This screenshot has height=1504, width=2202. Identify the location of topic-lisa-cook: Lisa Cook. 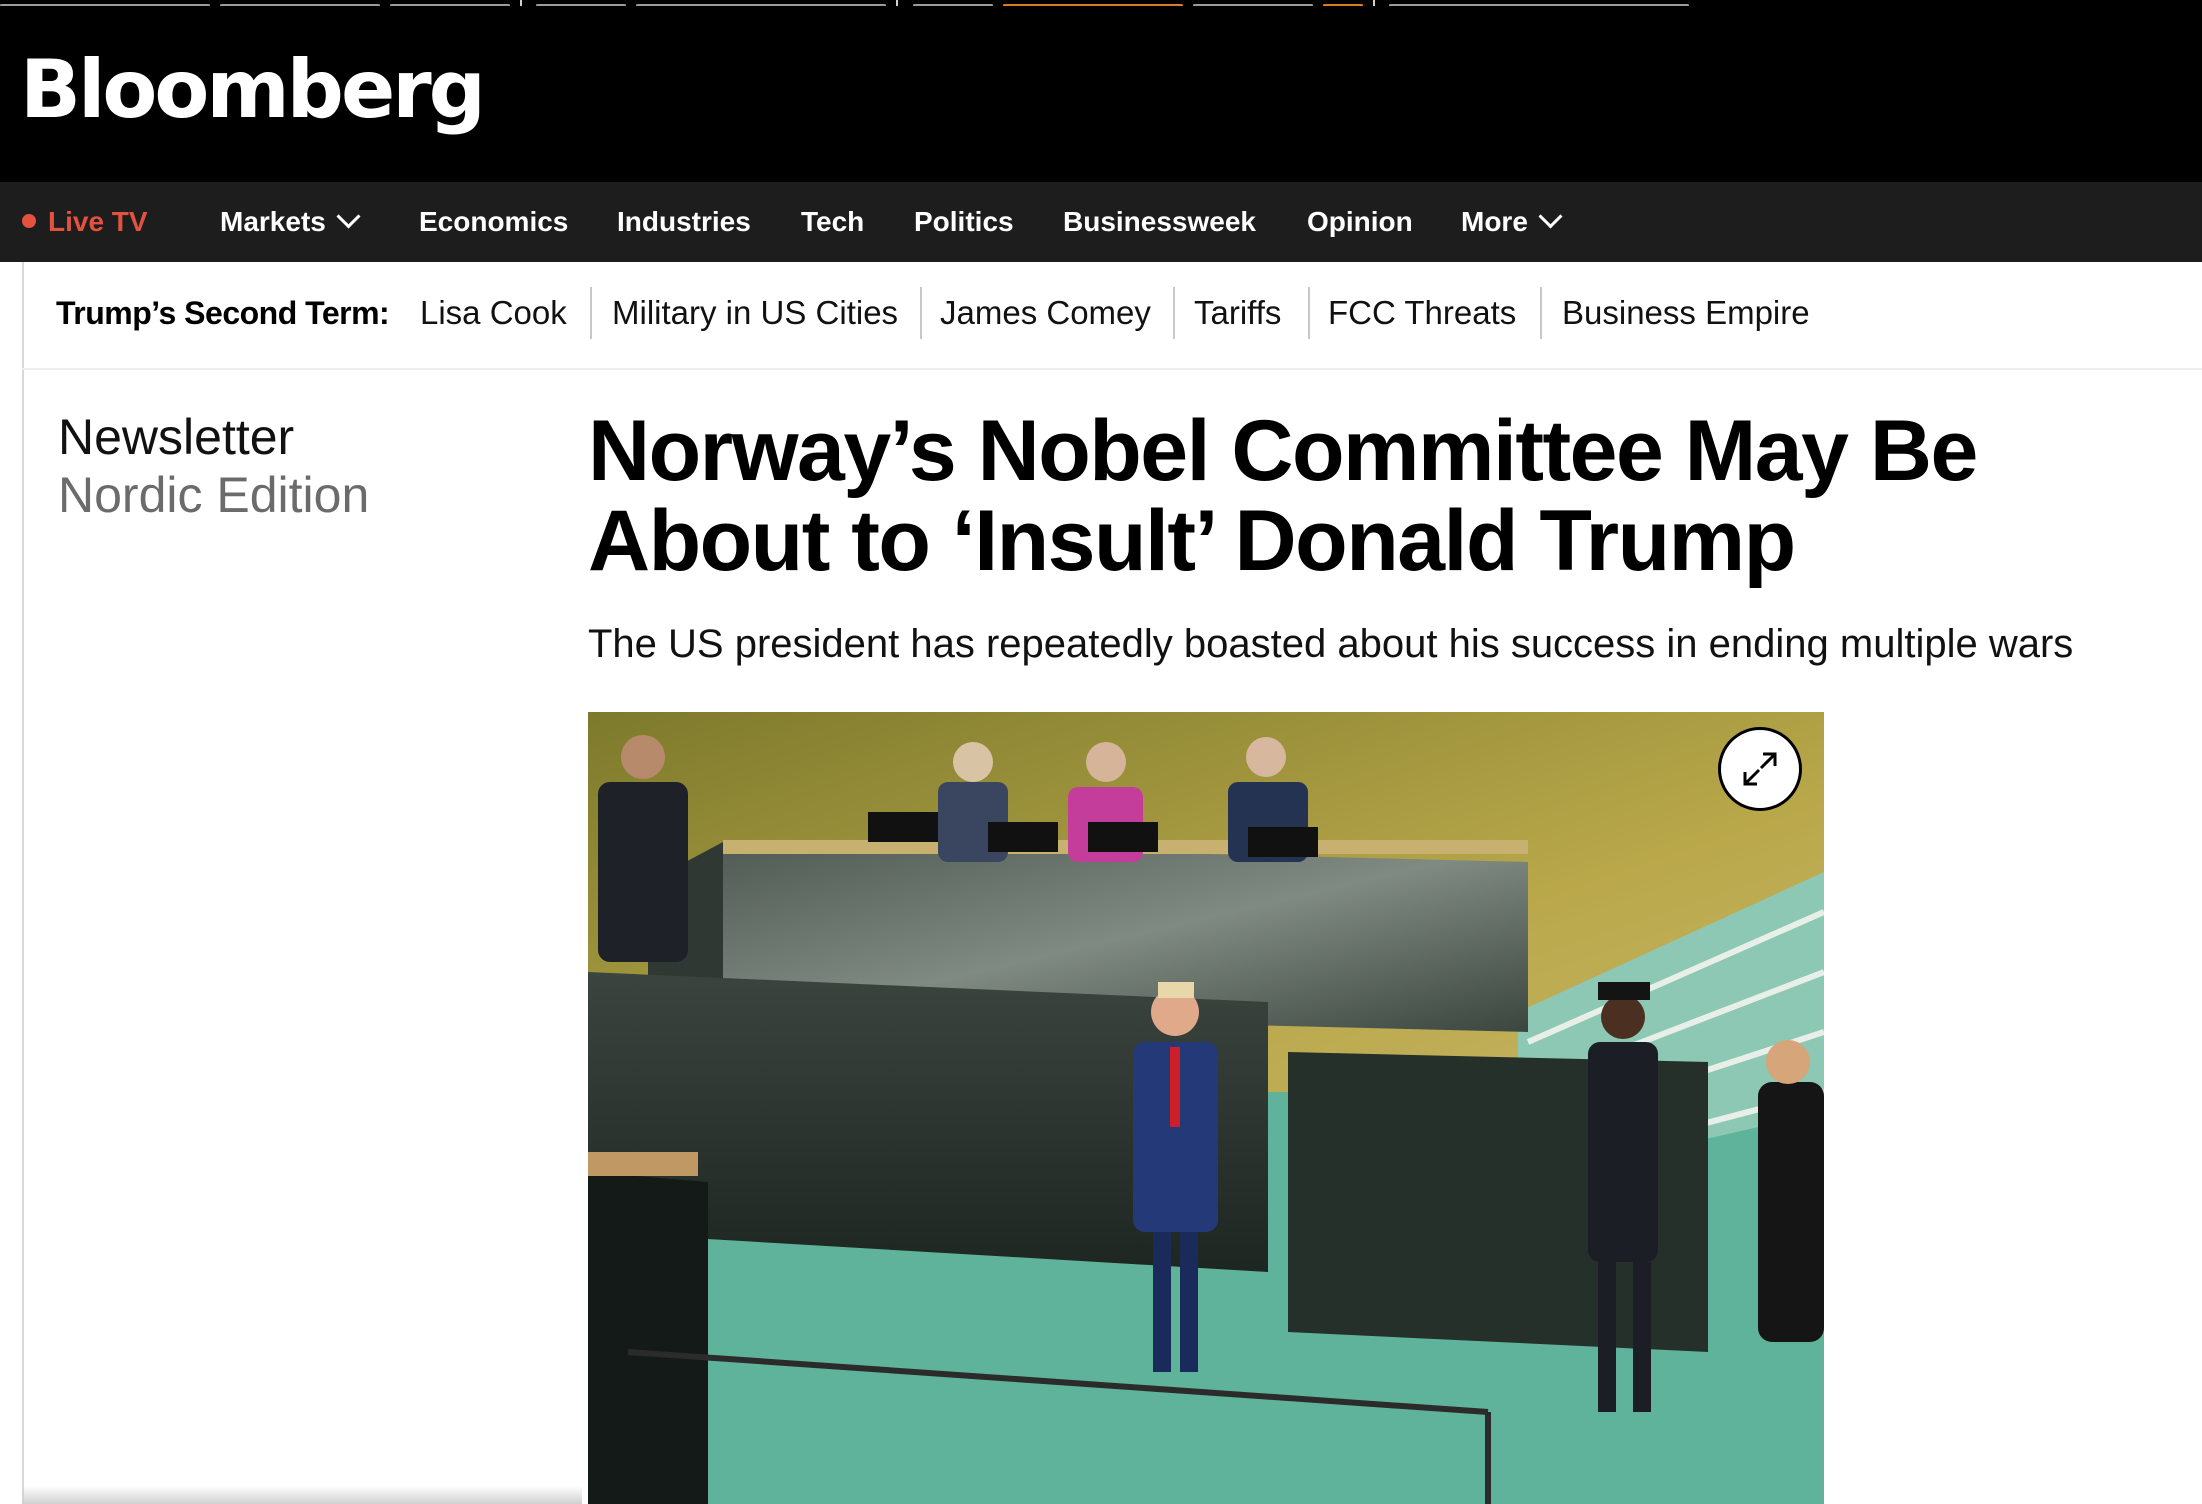
(493, 313).